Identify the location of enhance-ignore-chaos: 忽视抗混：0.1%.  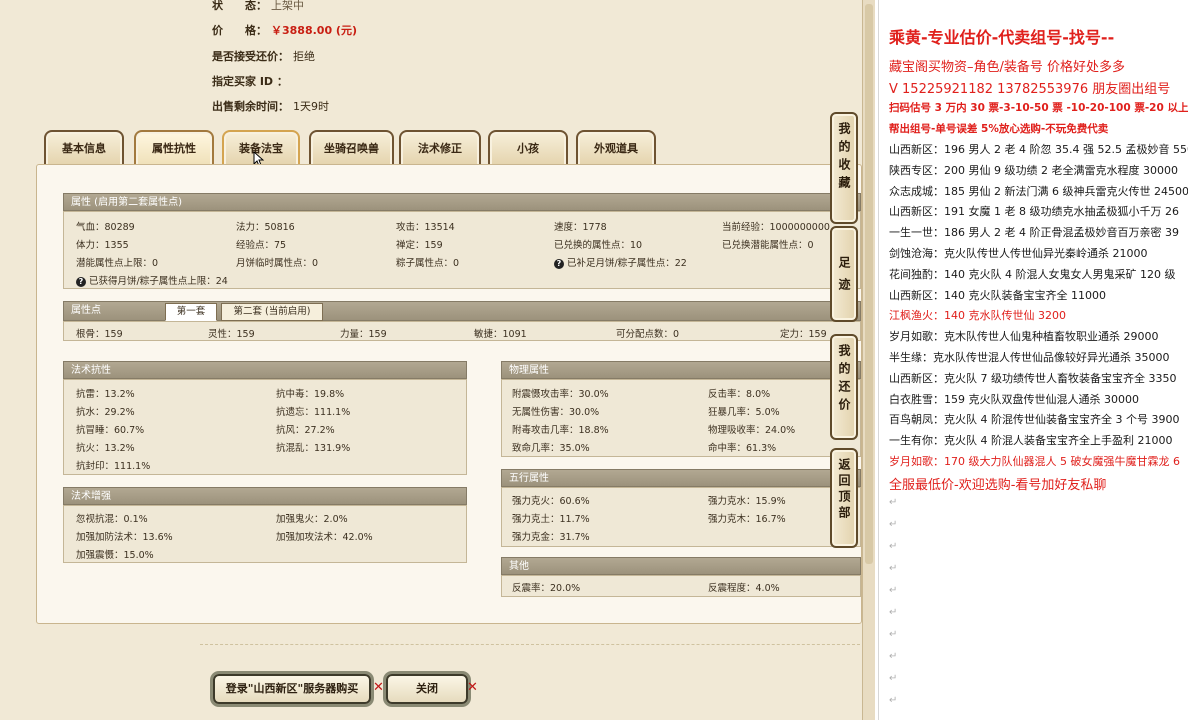
(112, 519).